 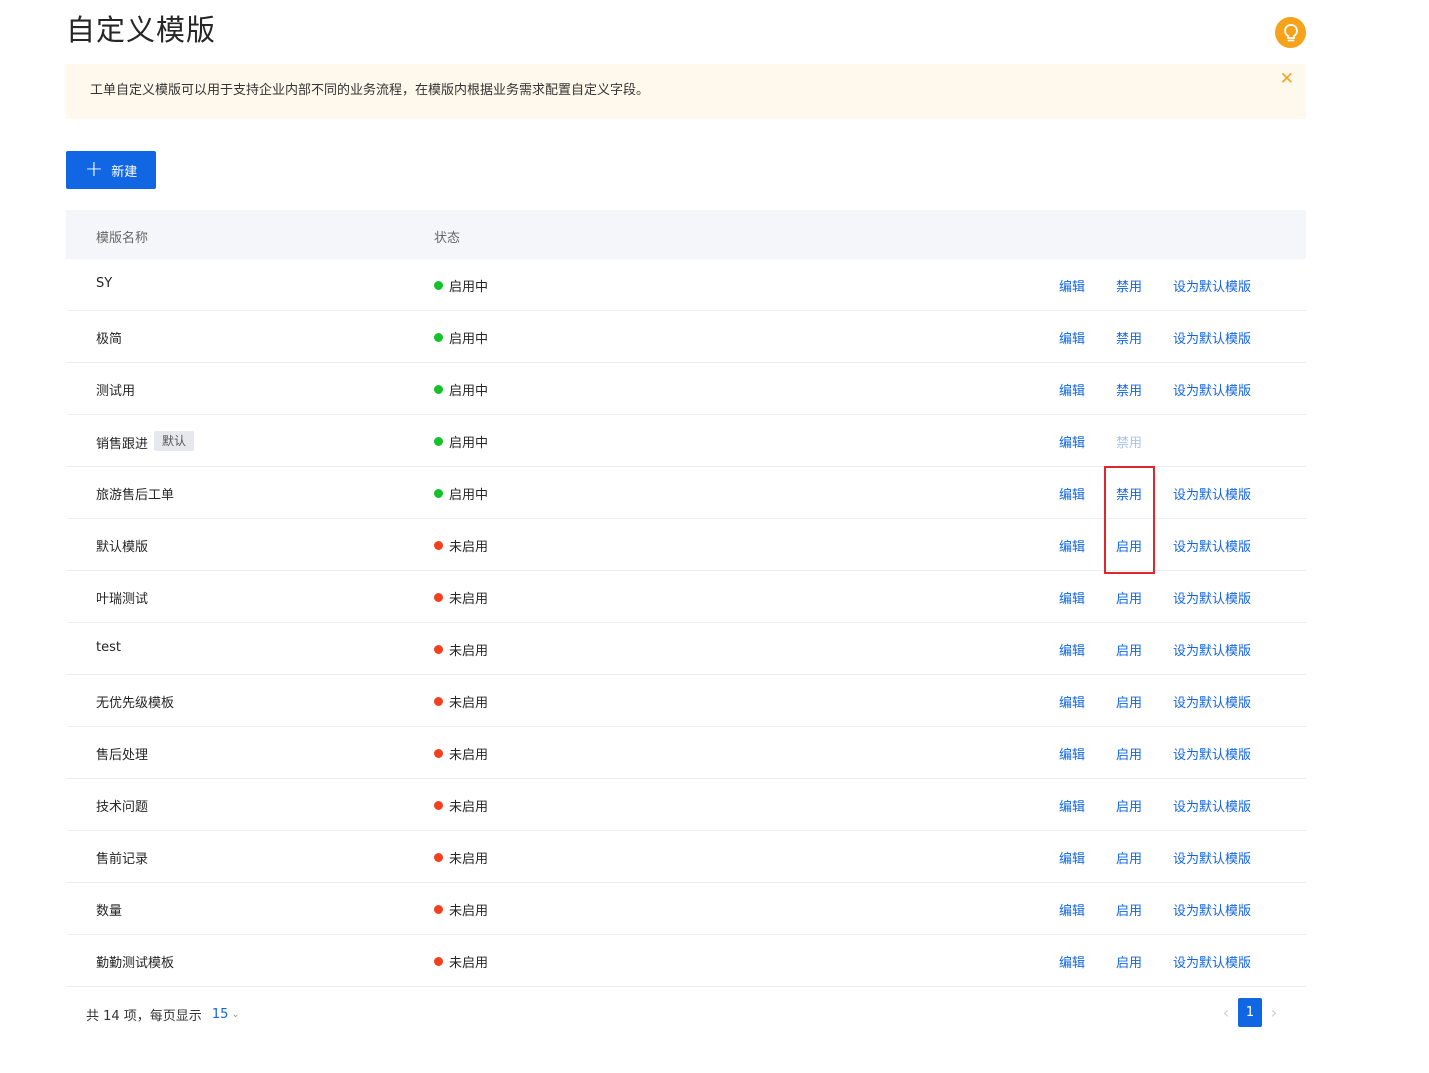 I want to click on template-name-text: 勤勤测试模板, so click(x=135, y=963).